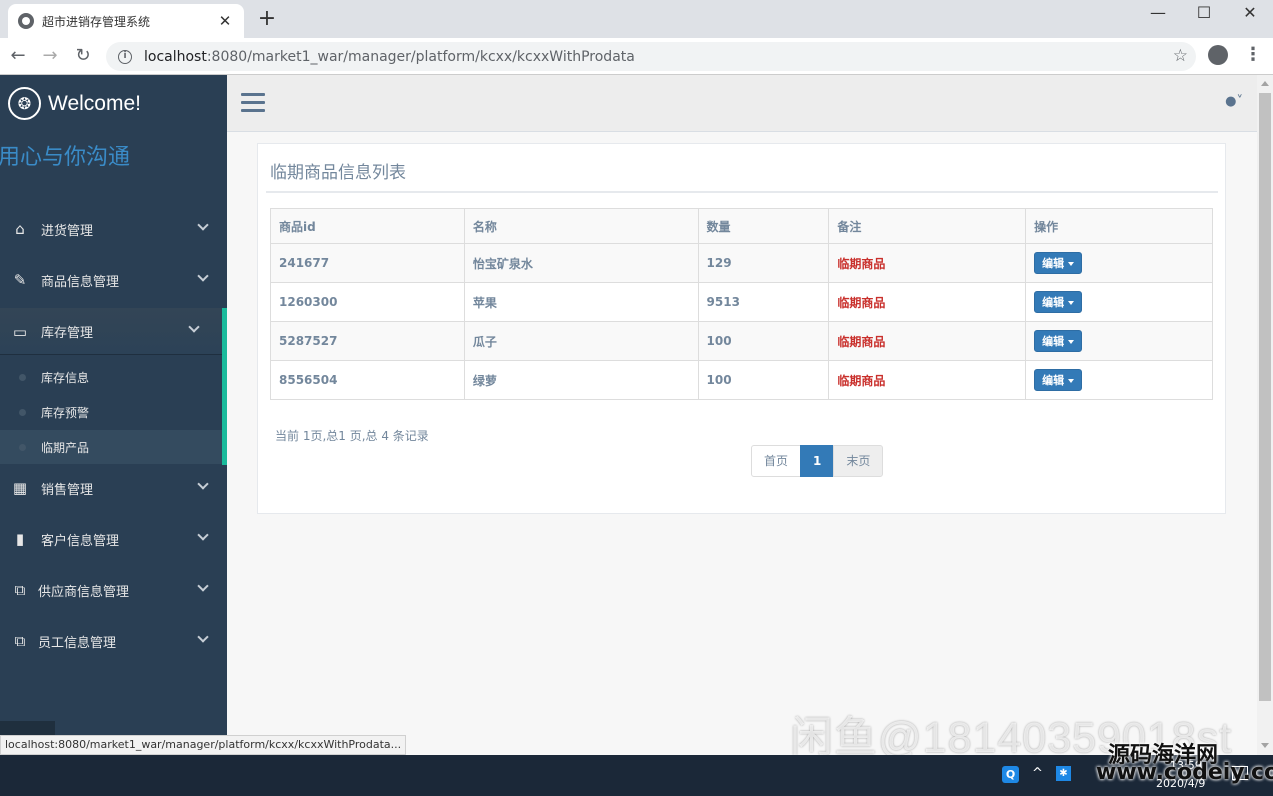 The width and height of the screenshot is (1273, 796). I want to click on bullet-dot, so click(22, 377).